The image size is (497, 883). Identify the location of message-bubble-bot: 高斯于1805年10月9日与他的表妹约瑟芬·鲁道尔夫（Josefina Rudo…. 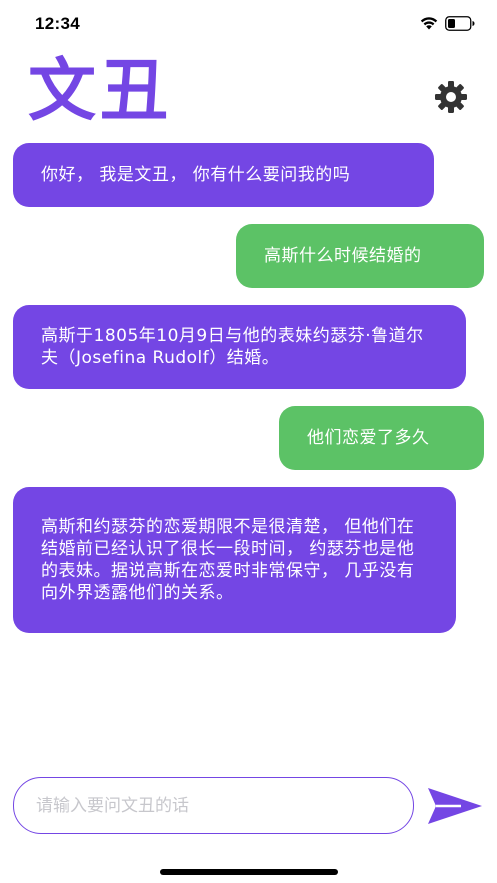
(239, 347).